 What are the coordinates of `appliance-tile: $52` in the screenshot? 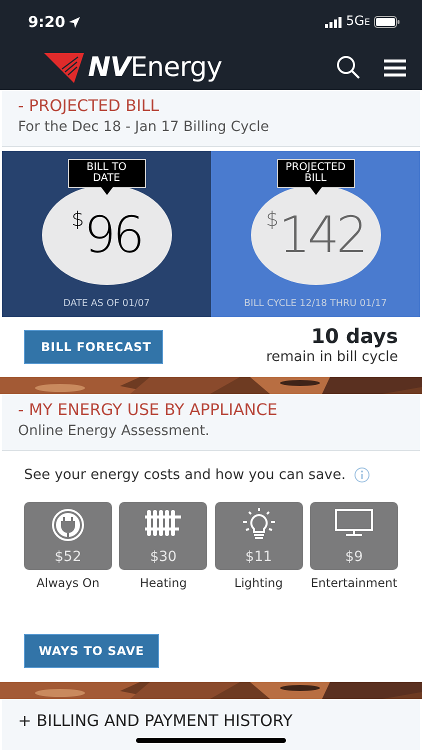 It's located at (68, 536).